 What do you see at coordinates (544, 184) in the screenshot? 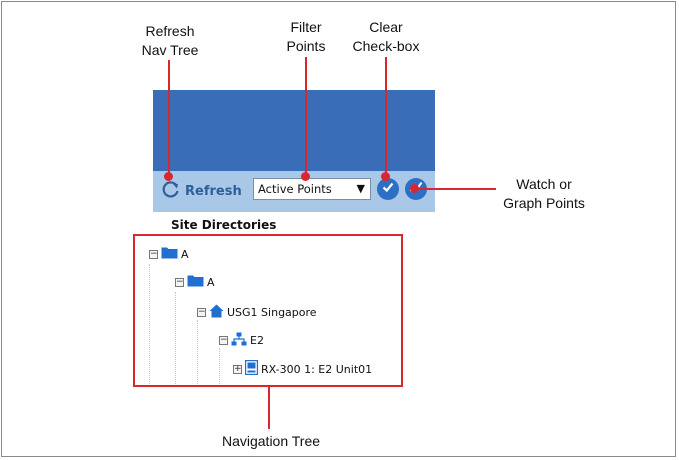
I see `callout-watch-line1: Watch or` at bounding box center [544, 184].